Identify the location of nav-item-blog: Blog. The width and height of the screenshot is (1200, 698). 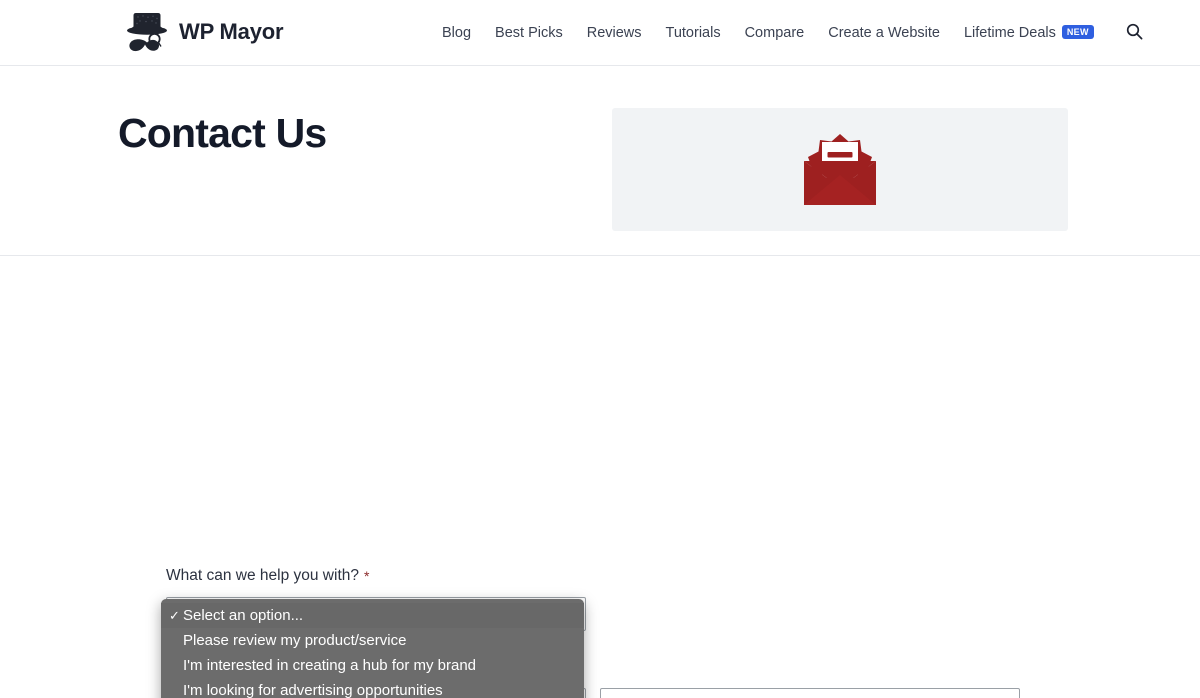
(456, 33).